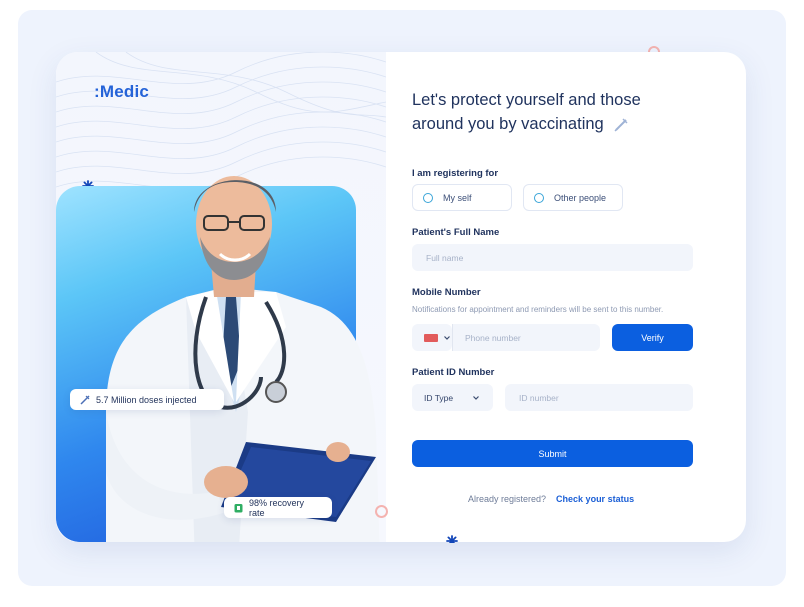 This screenshot has width=804, height=607. I want to click on medic-logo: :Medic, so click(122, 91).